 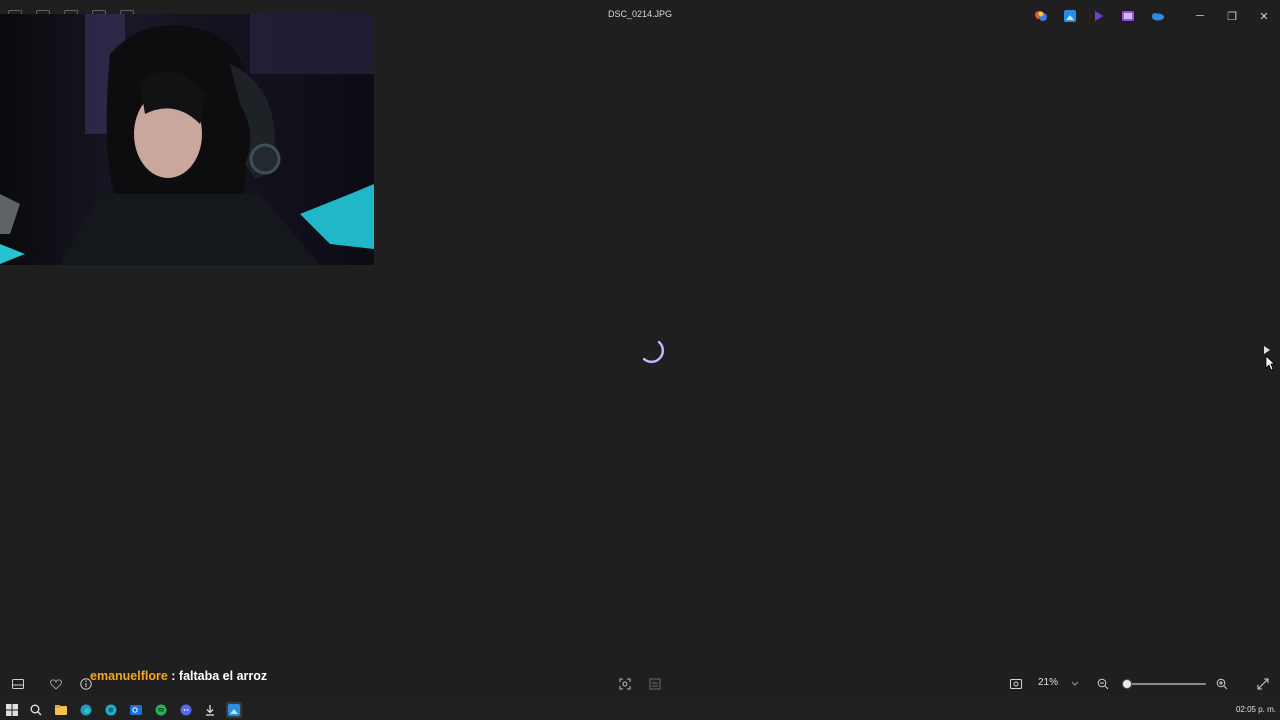 What do you see at coordinates (1127, 684) in the screenshot?
I see `zoom-slider-thumb` at bounding box center [1127, 684].